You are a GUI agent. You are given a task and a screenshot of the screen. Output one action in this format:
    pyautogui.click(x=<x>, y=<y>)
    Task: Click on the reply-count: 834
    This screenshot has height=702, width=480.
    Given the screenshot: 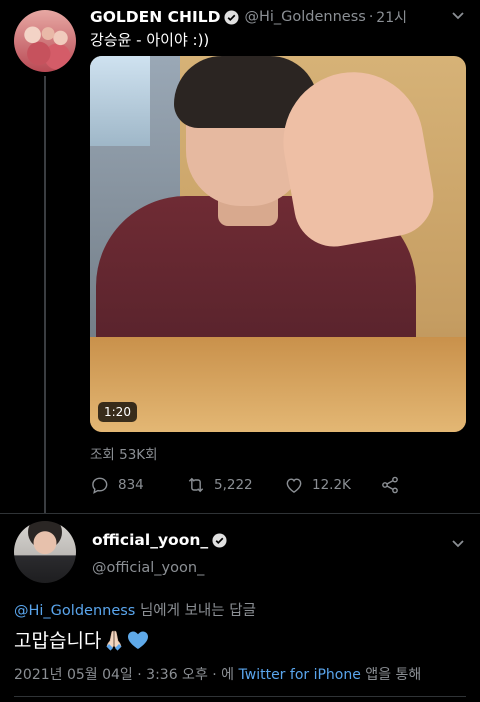 What is the action you would take?
    pyautogui.click(x=131, y=485)
    